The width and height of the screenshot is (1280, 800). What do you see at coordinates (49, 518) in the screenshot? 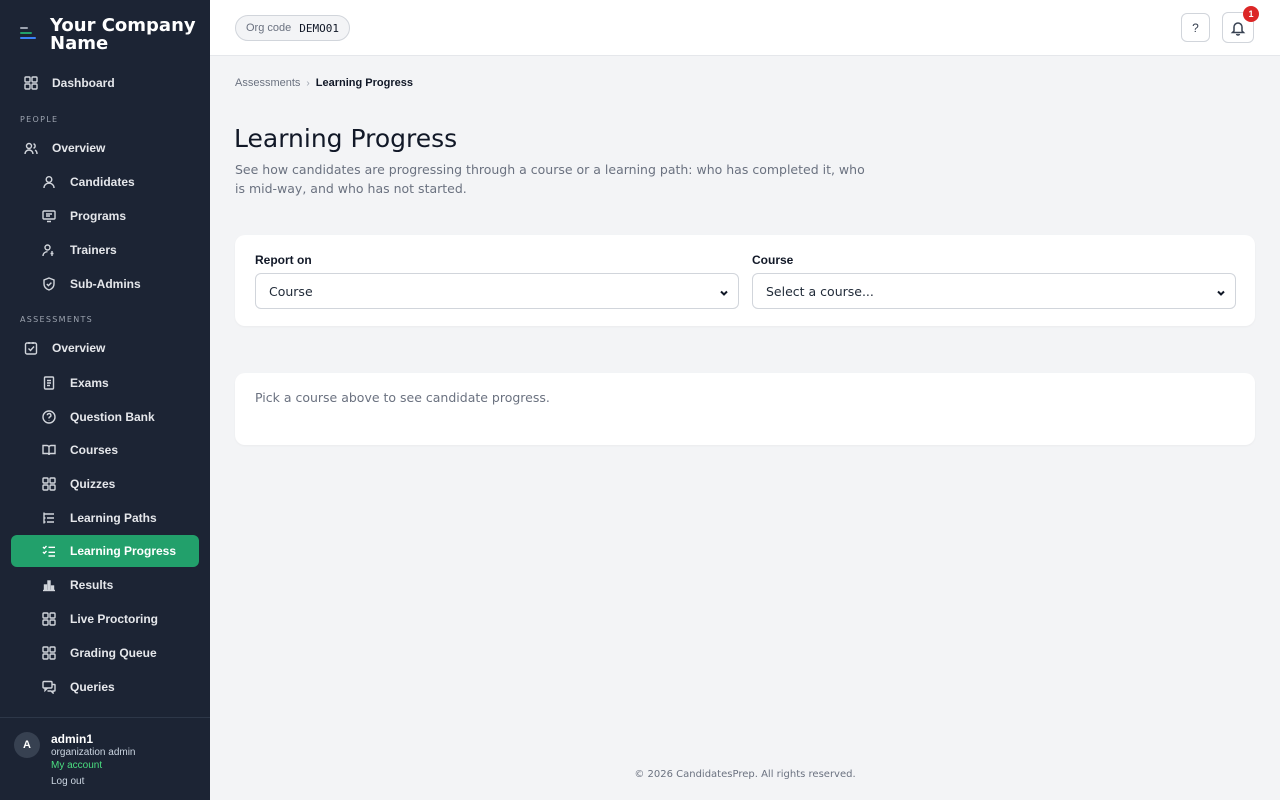
I see `list-tree-icon` at bounding box center [49, 518].